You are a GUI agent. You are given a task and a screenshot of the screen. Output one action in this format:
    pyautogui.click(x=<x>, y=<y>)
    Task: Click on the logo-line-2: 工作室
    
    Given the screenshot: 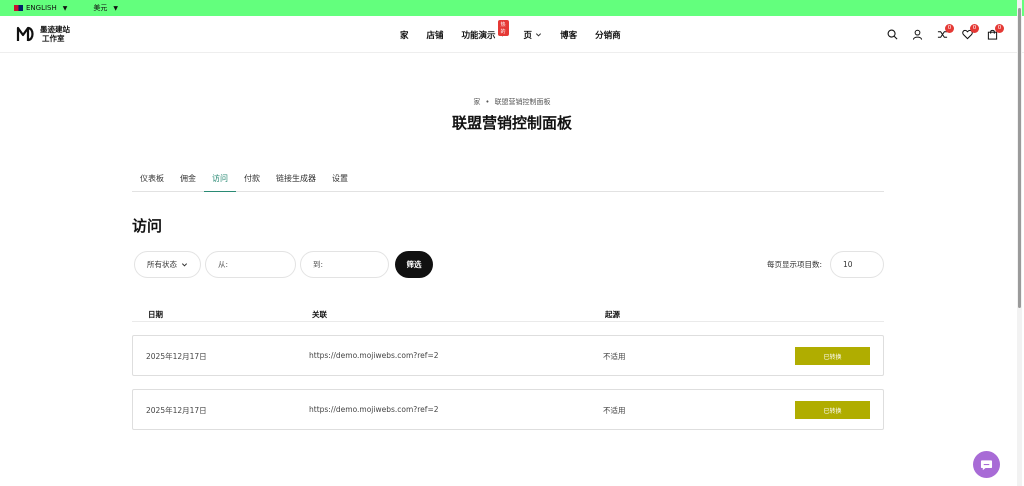 What is the action you would take?
    pyautogui.click(x=53, y=38)
    